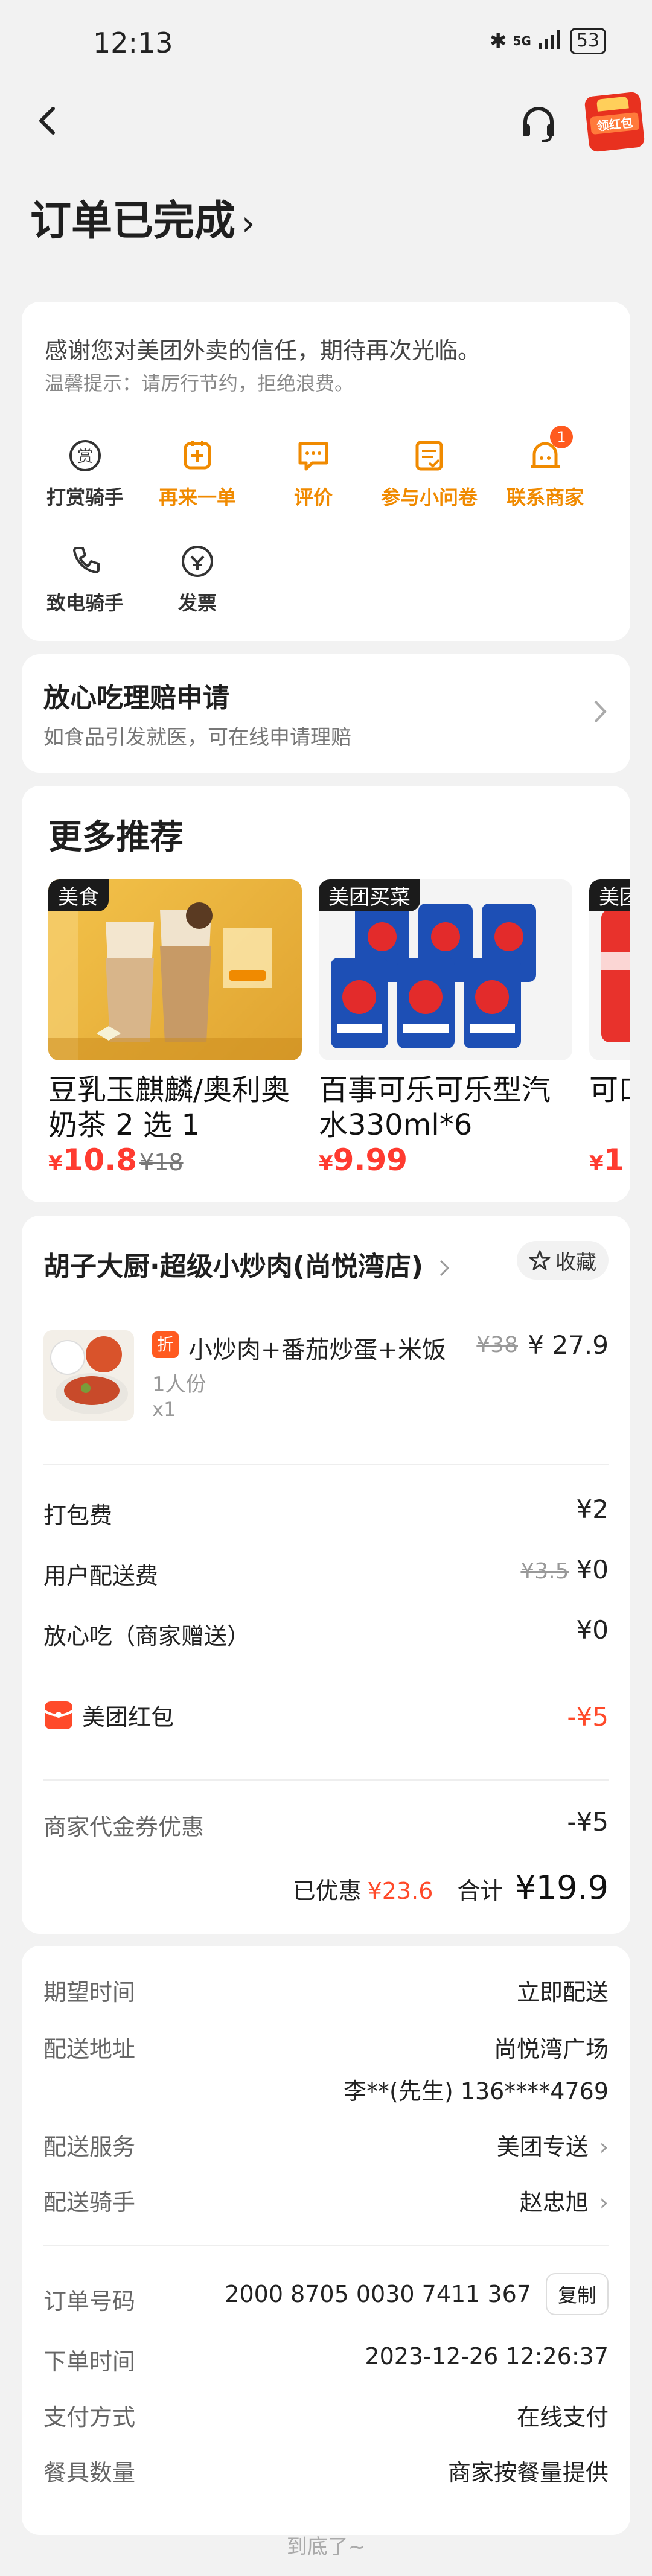  What do you see at coordinates (48, 121) in the screenshot?
I see `back-button` at bounding box center [48, 121].